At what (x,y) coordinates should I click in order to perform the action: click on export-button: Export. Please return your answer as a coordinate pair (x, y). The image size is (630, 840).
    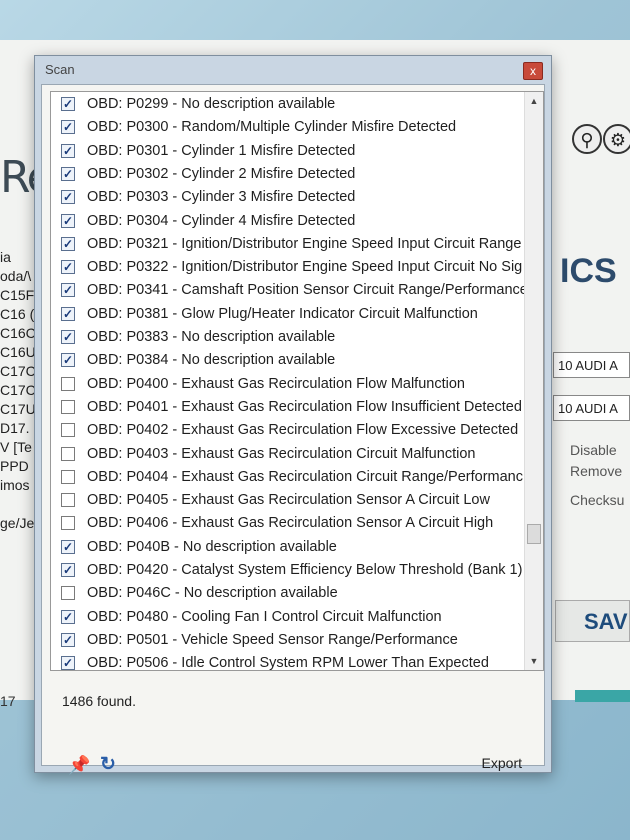
    Looking at the image, I should click on (502, 763).